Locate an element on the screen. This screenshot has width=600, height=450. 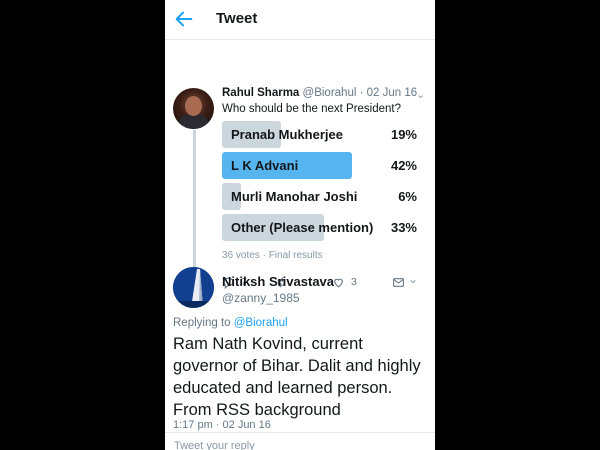
poll-option-label: Pranab Mukherjee is located at coordinates (287, 134).